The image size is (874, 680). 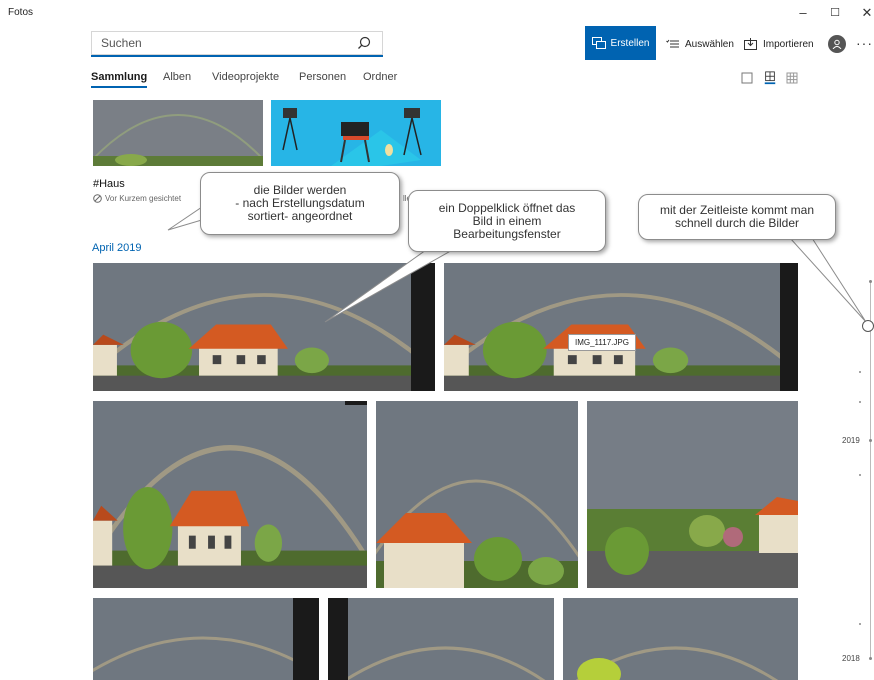 What do you see at coordinates (792, 78) in the screenshot?
I see `small-view-icon` at bounding box center [792, 78].